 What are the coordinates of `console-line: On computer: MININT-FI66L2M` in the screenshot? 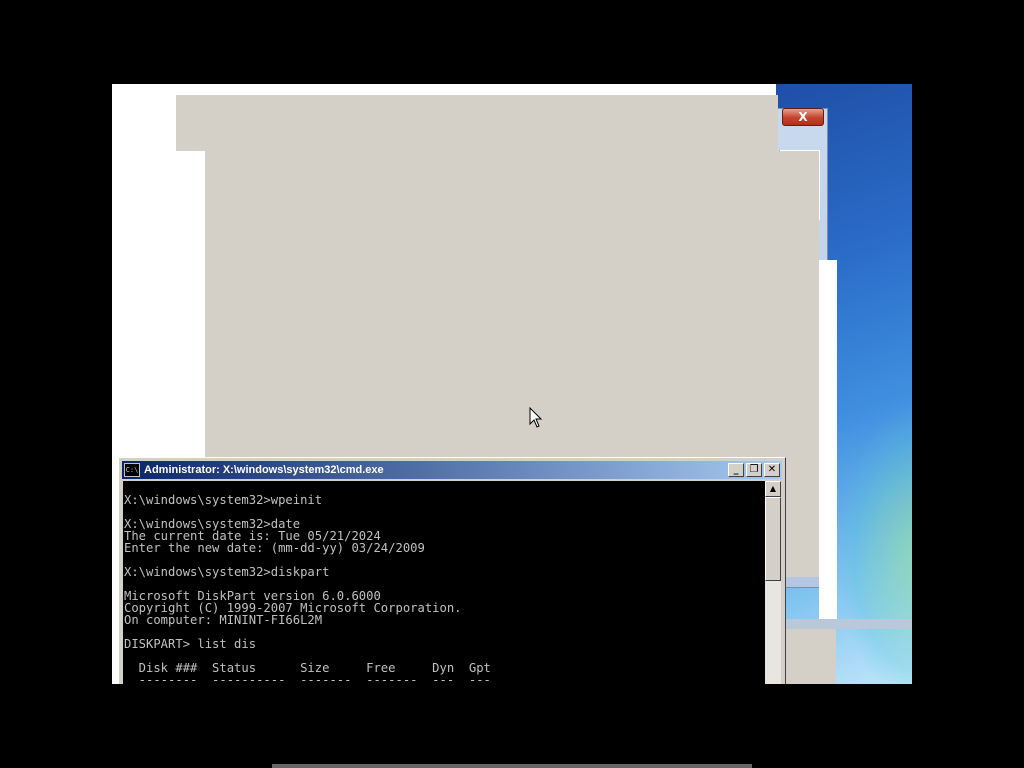 It's located at (223, 620).